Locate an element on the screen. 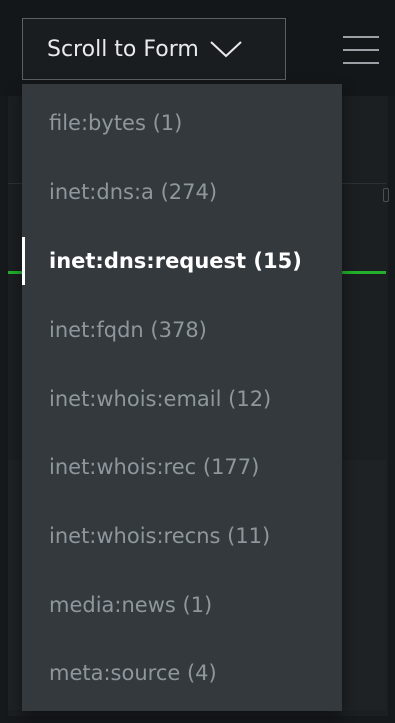 The width and height of the screenshot is (395, 723). dropdown-item-label: inet:whois:recns (11) is located at coordinates (160, 536).